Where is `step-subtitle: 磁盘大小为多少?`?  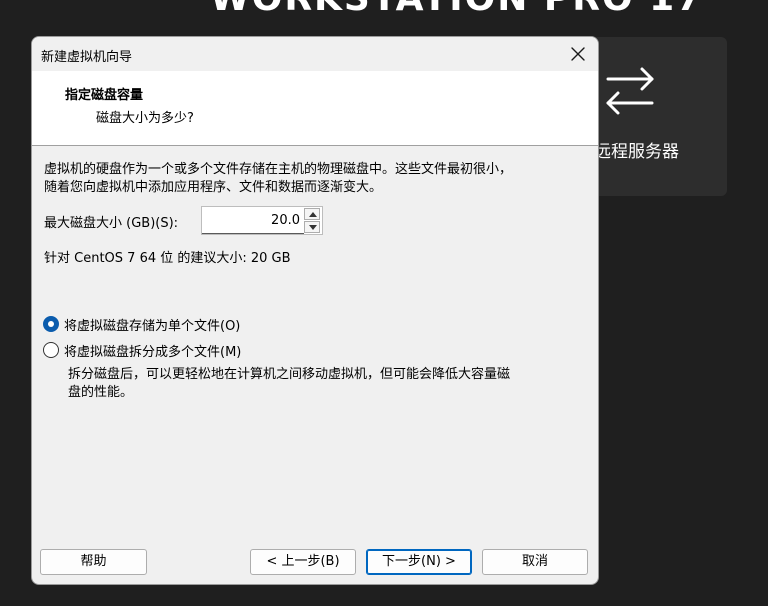 step-subtitle: 磁盘大小为多少? is located at coordinates (145, 118).